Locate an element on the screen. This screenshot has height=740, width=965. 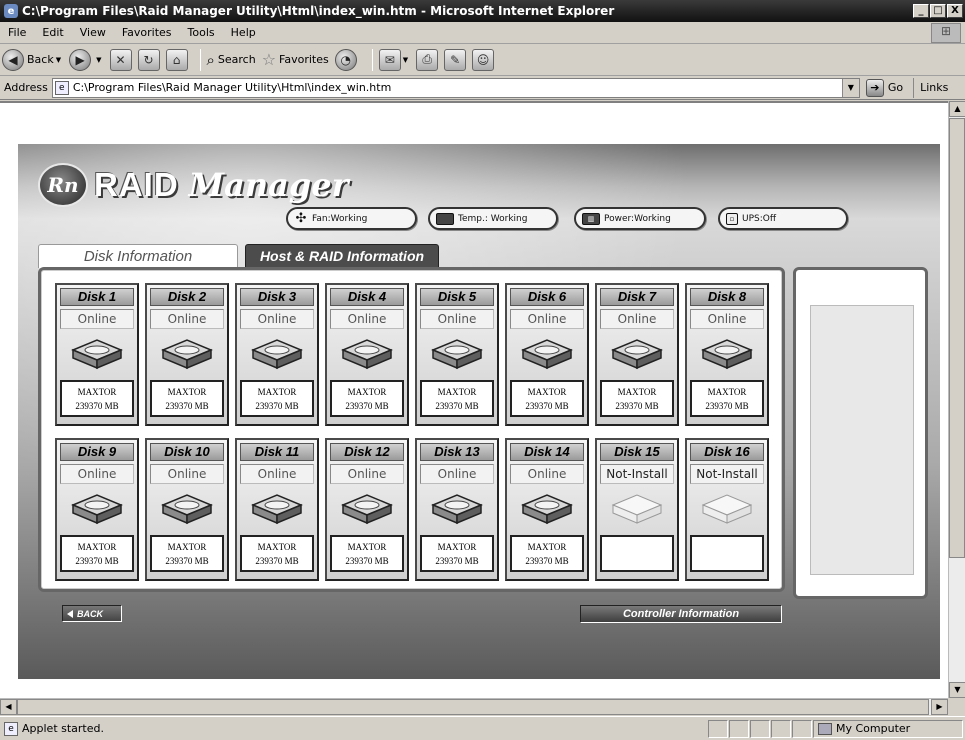
disk-tile: Disk 10 Online MAXTOR 239370 MB is located at coordinates (187, 509).